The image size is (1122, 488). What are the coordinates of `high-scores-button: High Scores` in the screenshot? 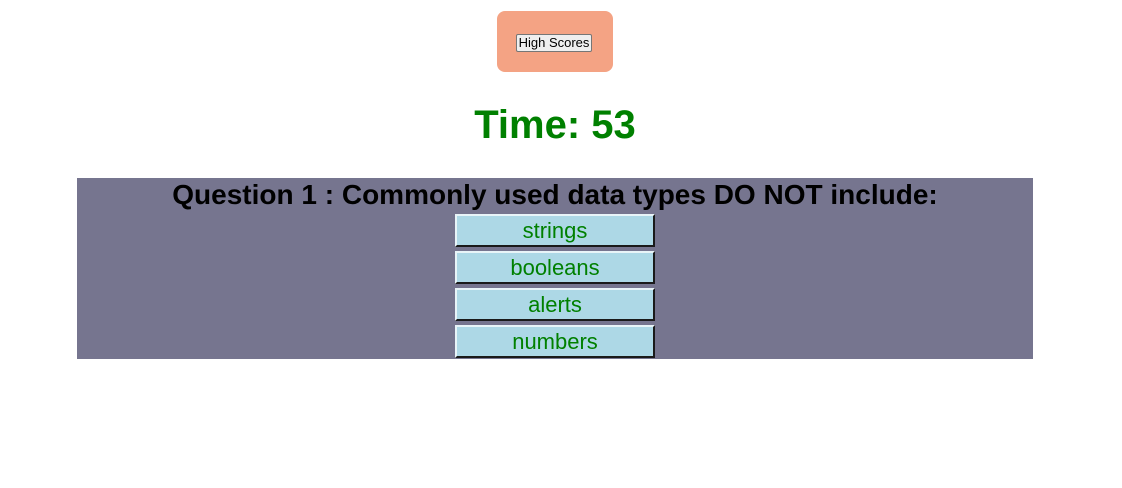 It's located at (554, 43).